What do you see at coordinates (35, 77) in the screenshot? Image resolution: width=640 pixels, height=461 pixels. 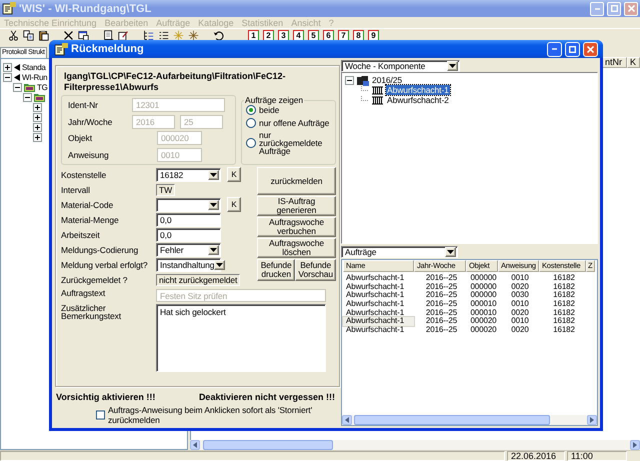 I see `tree-item: WI-Run` at bounding box center [35, 77].